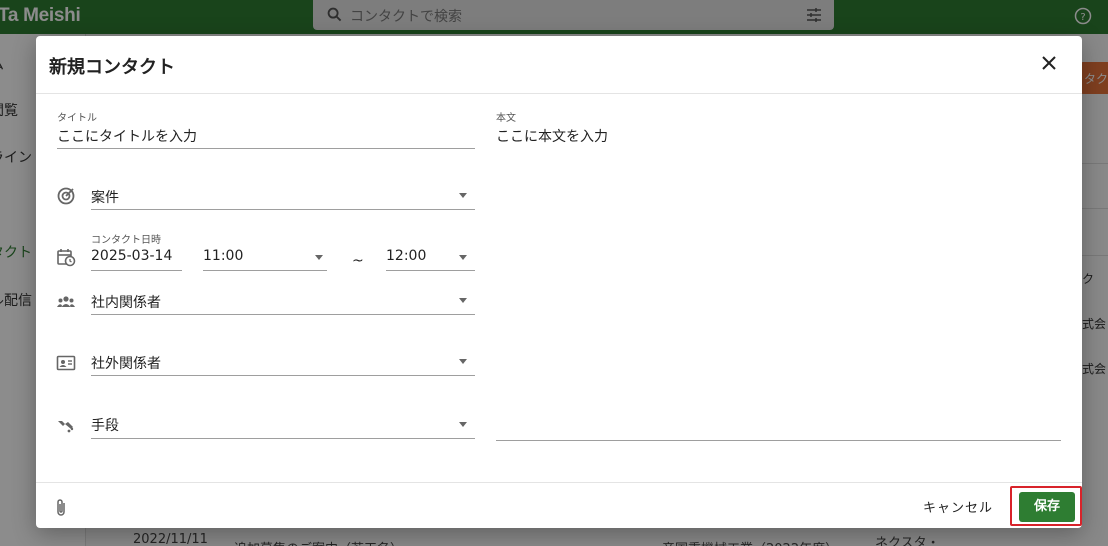 This screenshot has height=546, width=1108. I want to click on internal-participants-select: 社内関係者, so click(126, 302).